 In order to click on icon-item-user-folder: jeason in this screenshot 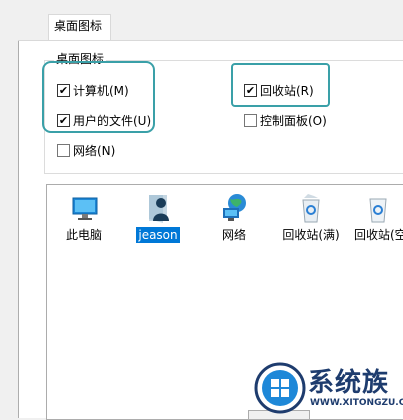, I will do `click(158, 217)`.